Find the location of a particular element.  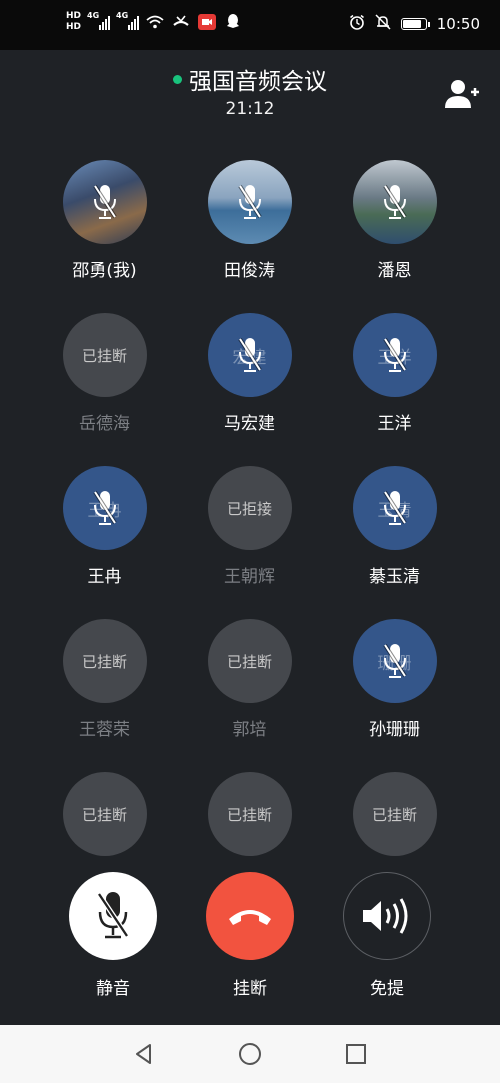

triangle-back-icon is located at coordinates (143, 1054).